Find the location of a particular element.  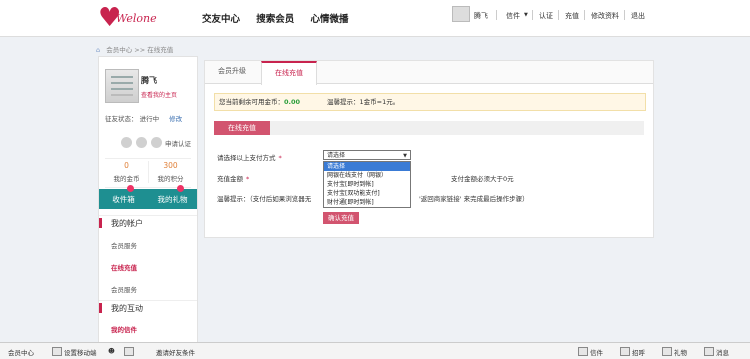

option-alipay-instant: 支付宝[即时到帐] is located at coordinates (367, 184).